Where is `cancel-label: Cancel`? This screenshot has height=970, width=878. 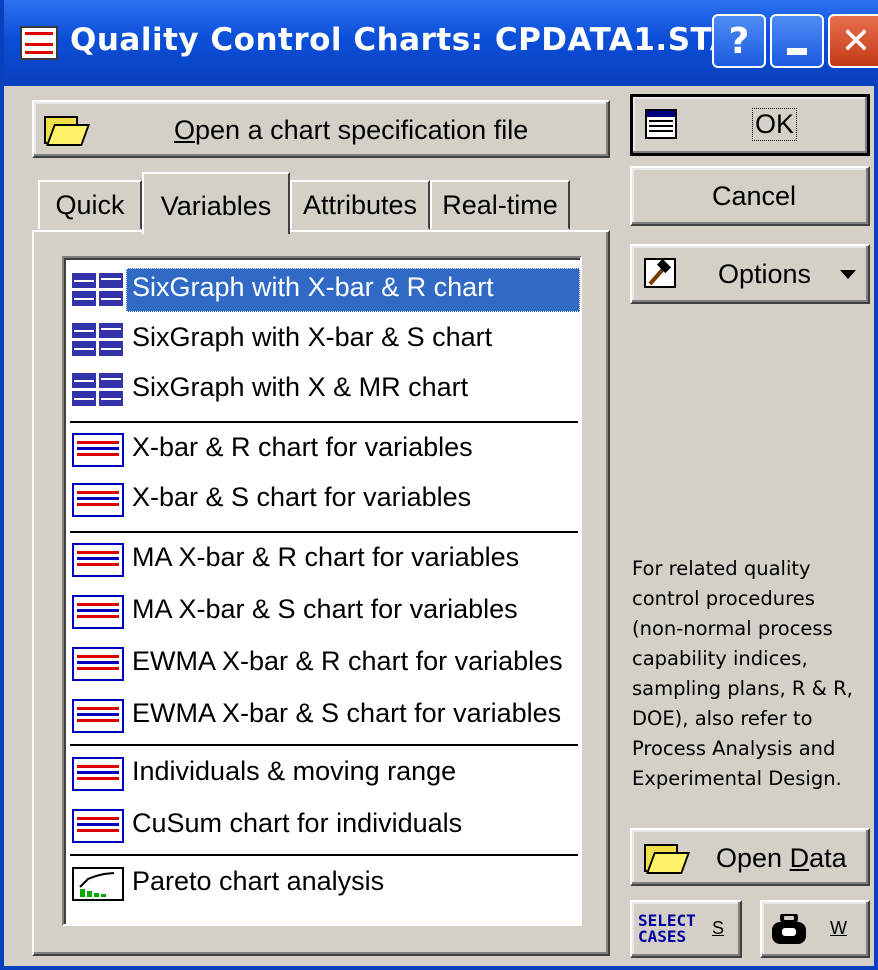 cancel-label: Cancel is located at coordinates (754, 196).